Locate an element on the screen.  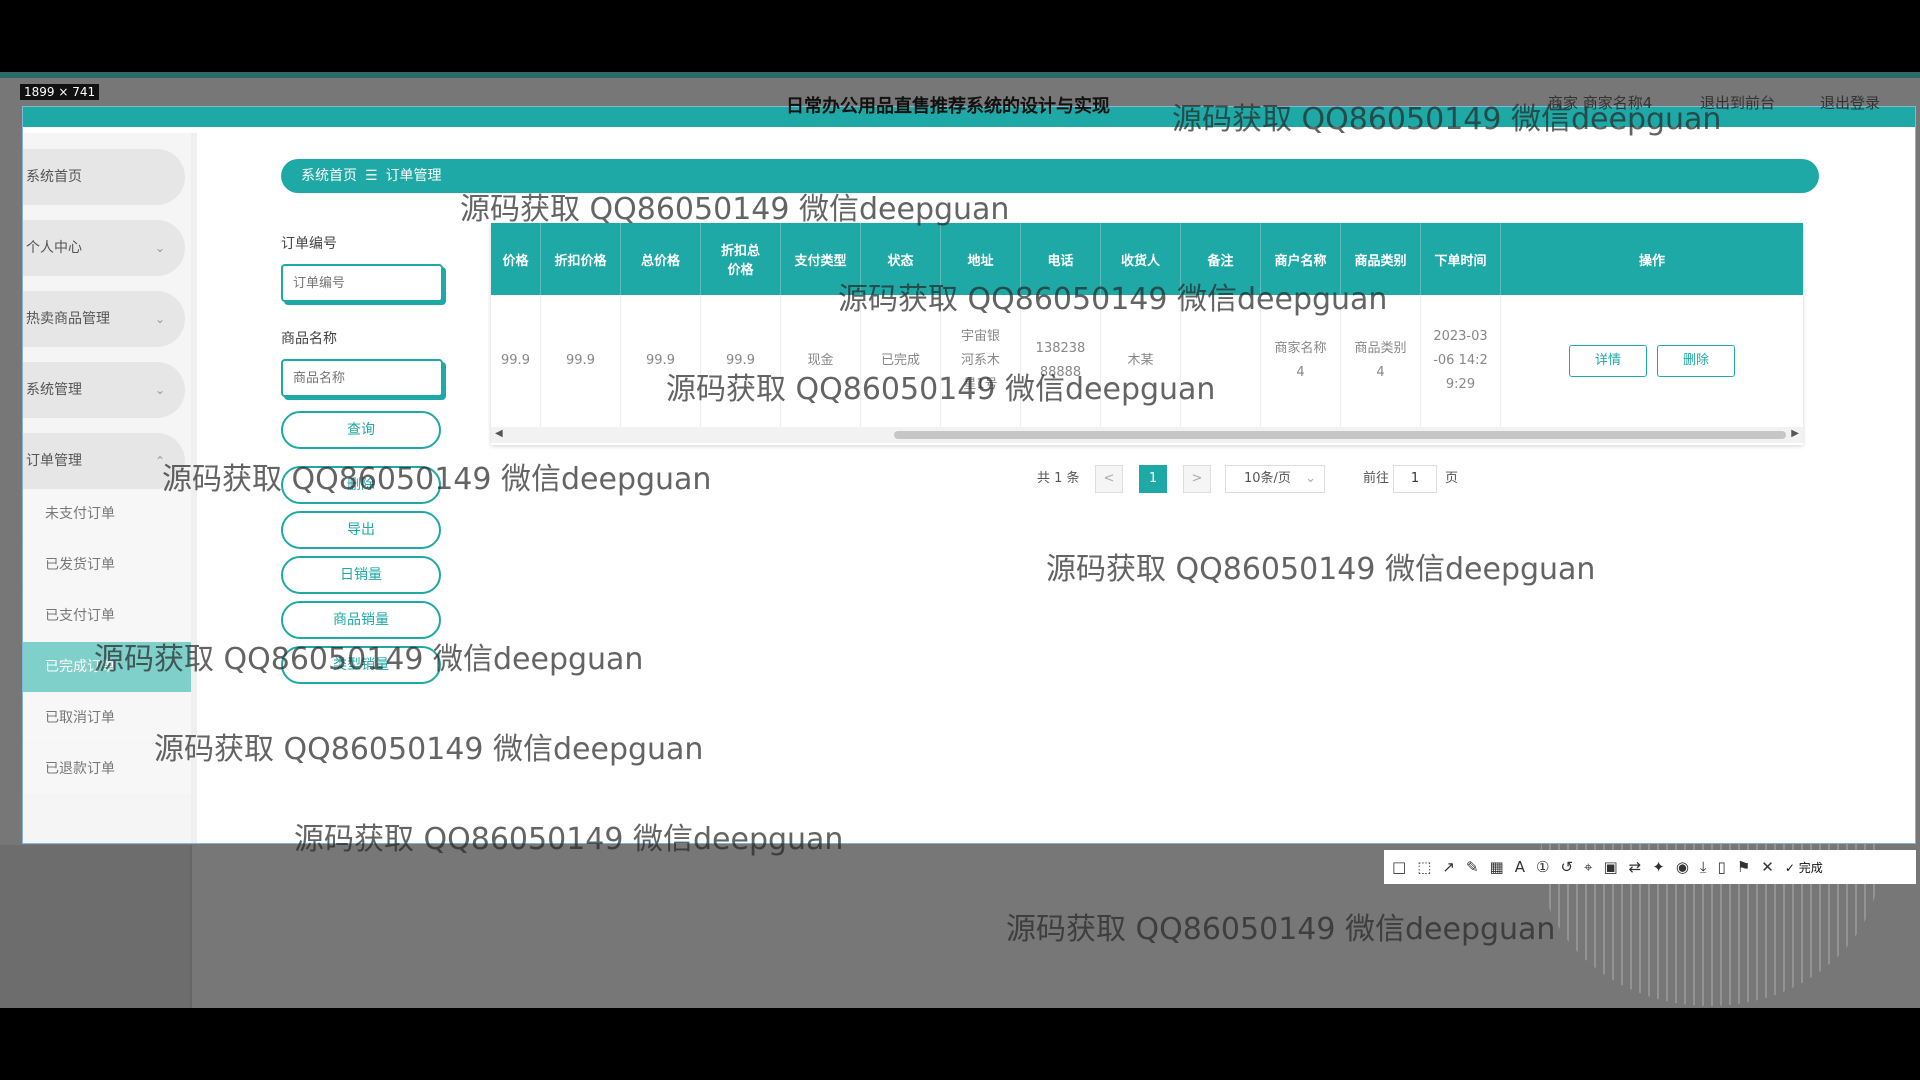
screenshot-toolbar: □ ⬚ ↗ ✎ ▦ A ① ↺ ⌖ ▣ ⇄ ✦ ◉ ⤓ ▯ ⚑ ✕ ✓ 完成 is located at coordinates (1650, 867).